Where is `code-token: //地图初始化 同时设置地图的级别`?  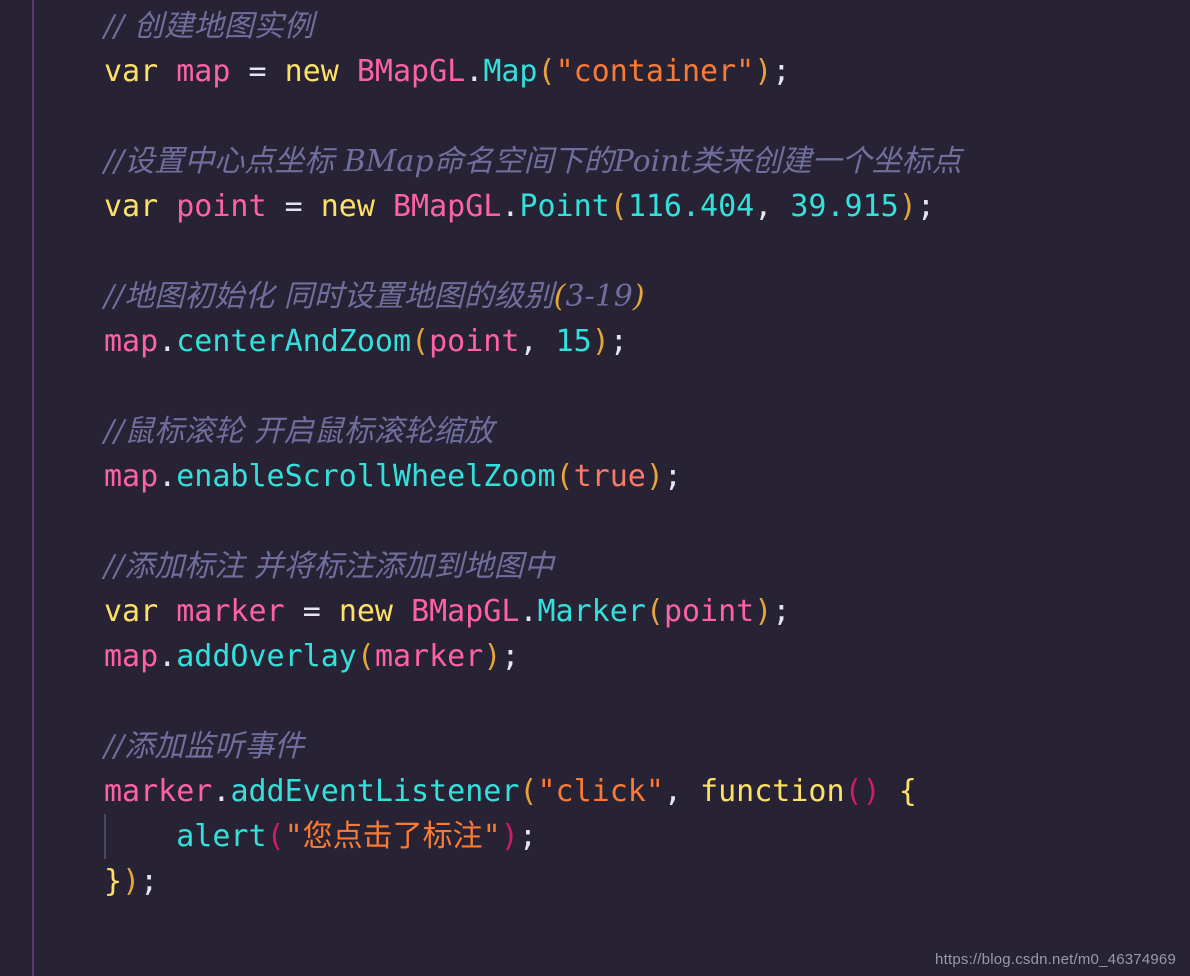
code-token: //地图初始化 同时设置地图的级别 is located at coordinates (329, 296).